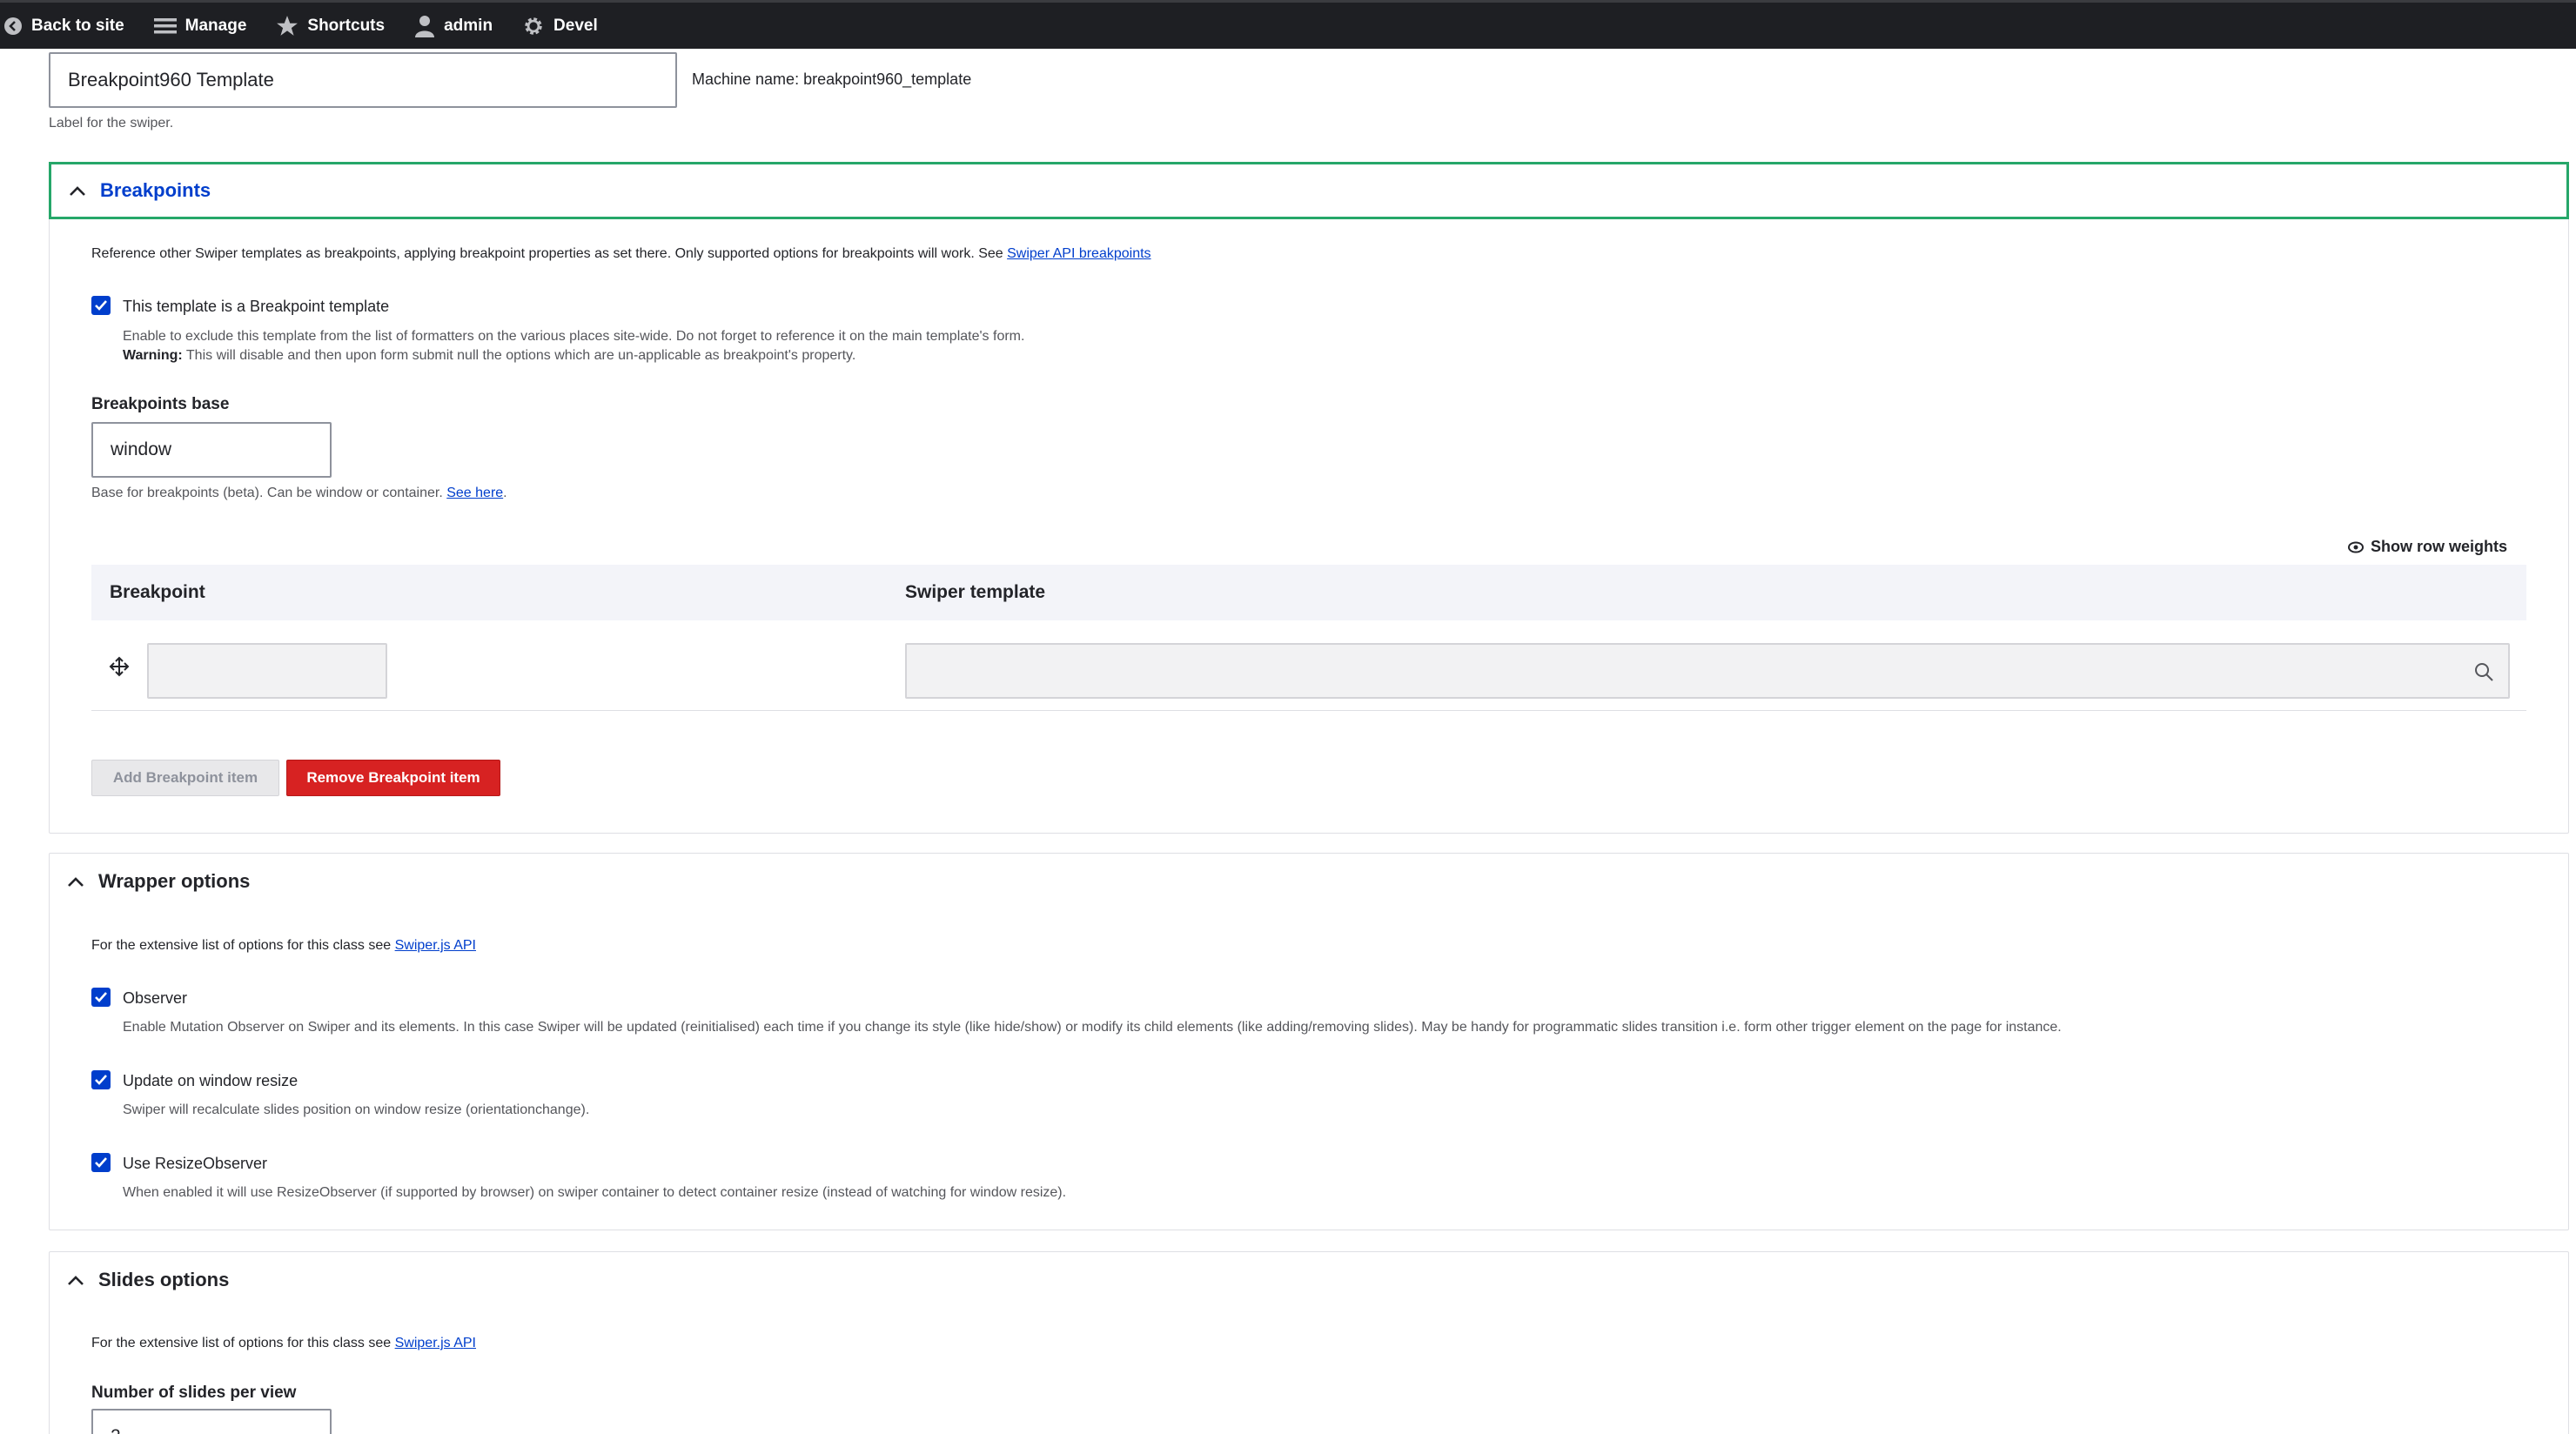 The image size is (2576, 1434). Describe the element at coordinates (77, 25) in the screenshot. I see `back-to-site-label: Back to site` at that location.